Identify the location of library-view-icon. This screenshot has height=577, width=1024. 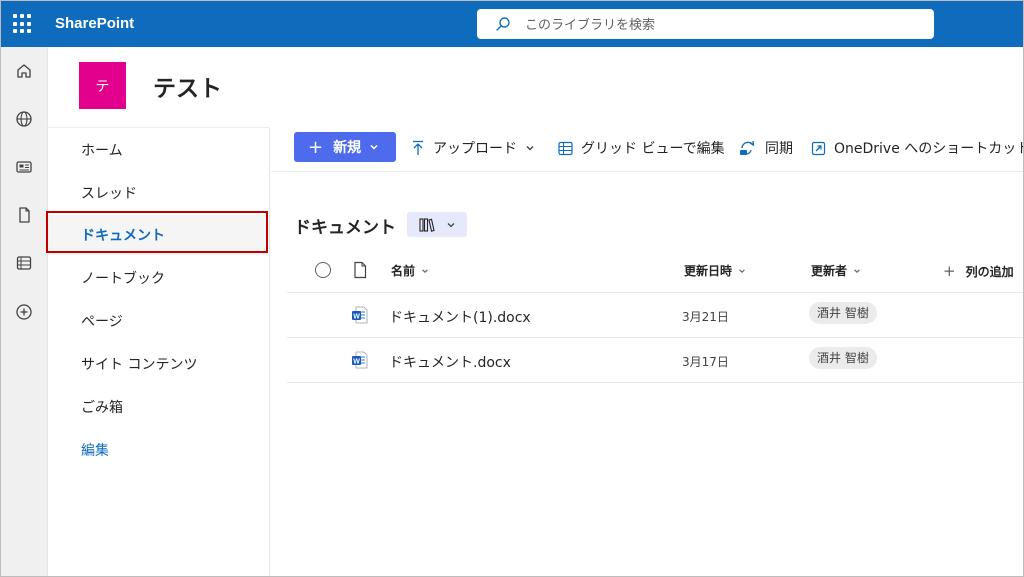
(426, 224).